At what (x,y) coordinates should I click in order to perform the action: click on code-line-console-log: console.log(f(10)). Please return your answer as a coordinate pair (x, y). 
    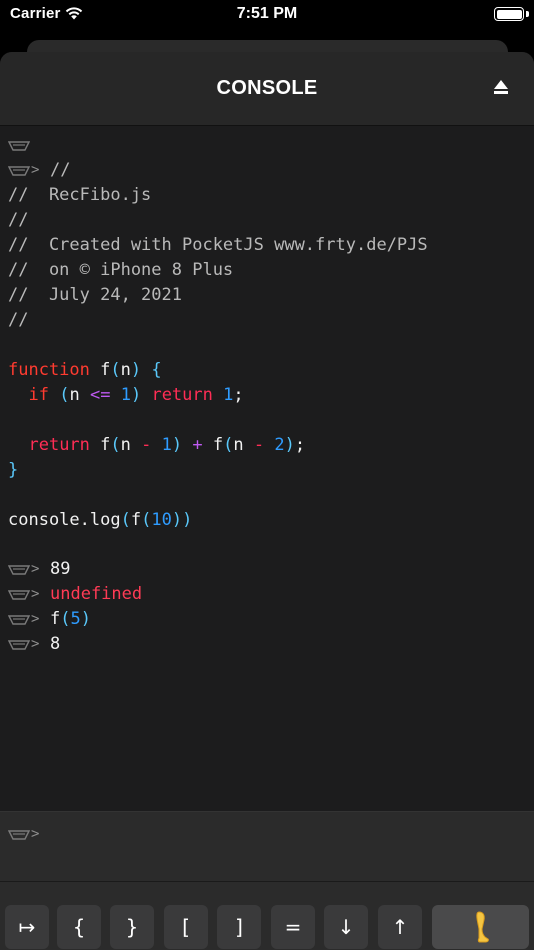
    Looking at the image, I should click on (100, 520).